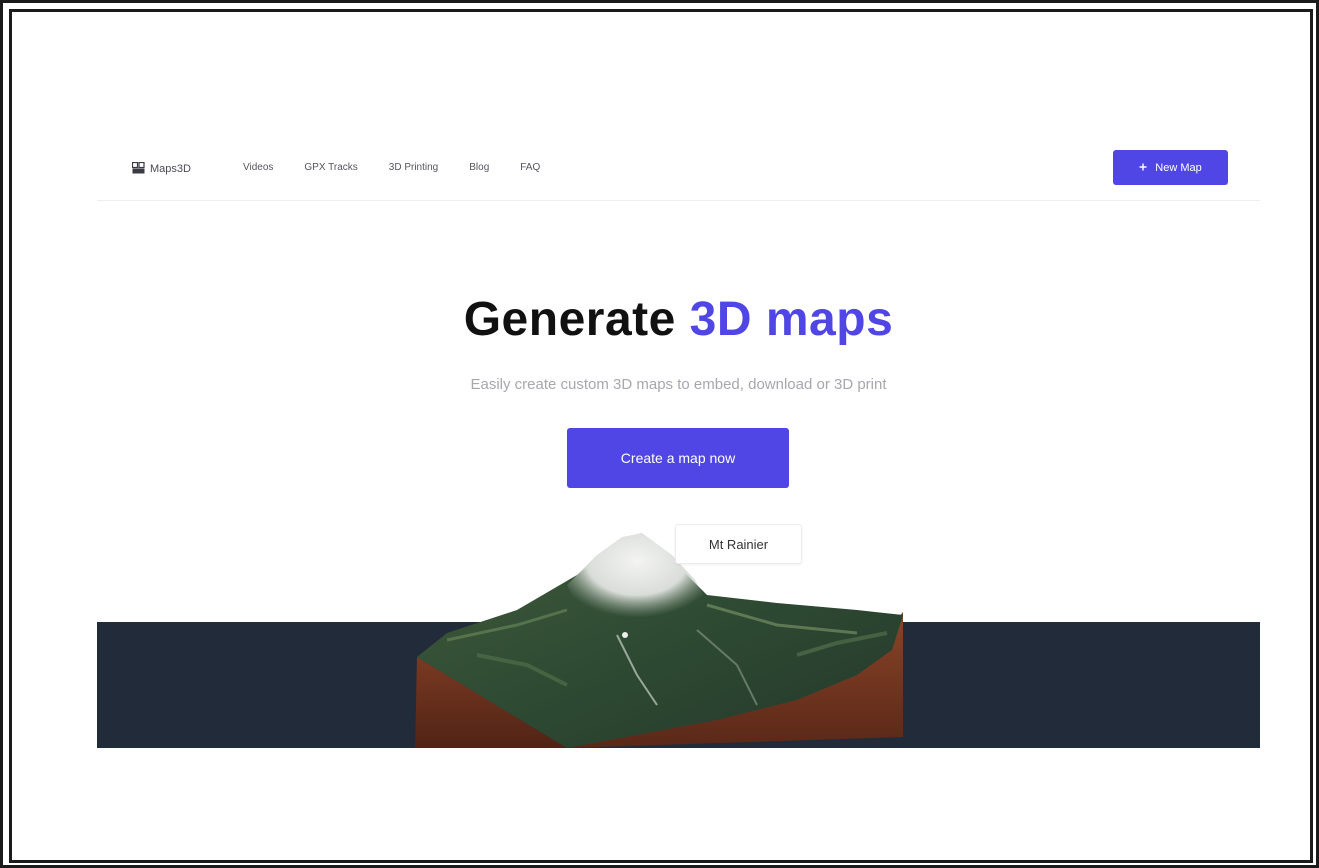 Image resolution: width=1319 pixels, height=868 pixels. I want to click on new-map-button: New Map, so click(1170, 167).